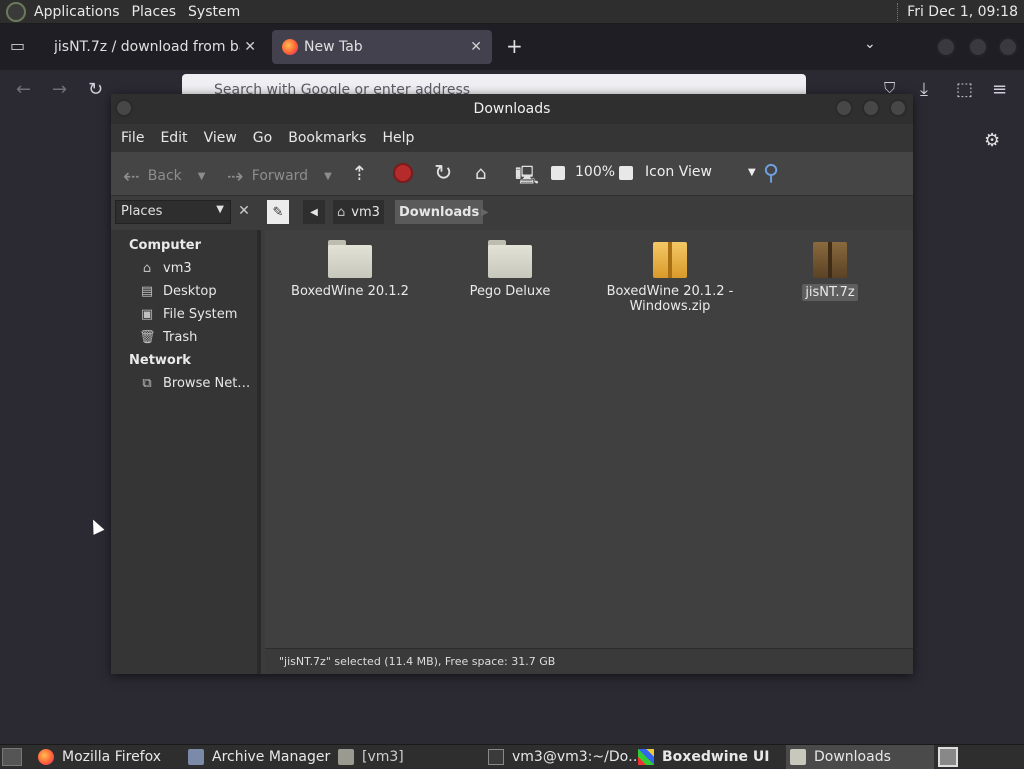 The width and height of the screenshot is (1024, 769). What do you see at coordinates (924, 89) in the screenshot?
I see `downloads-icon: ⤓` at bounding box center [924, 89].